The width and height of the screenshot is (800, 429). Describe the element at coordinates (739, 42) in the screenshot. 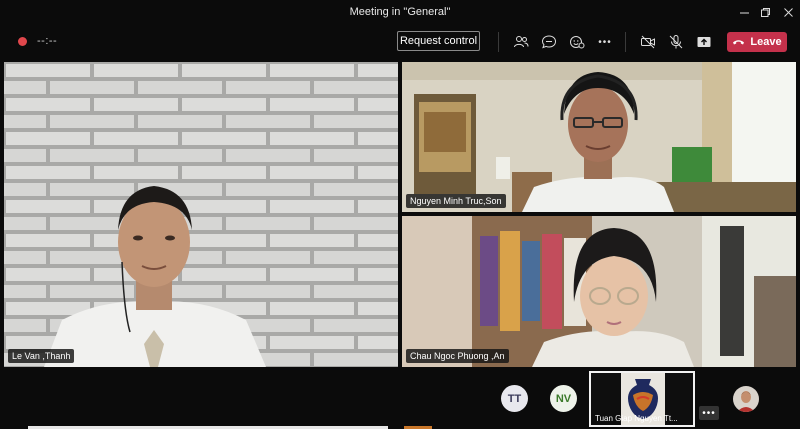

I see `phone-hangup-icon` at that location.